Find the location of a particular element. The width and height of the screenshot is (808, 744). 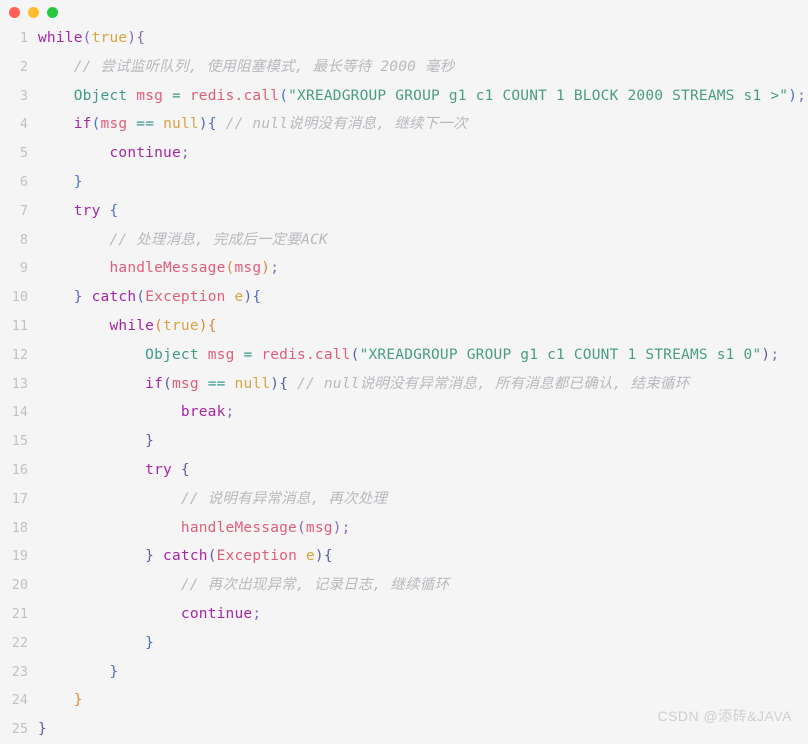

line-number: 24 is located at coordinates (19, 700).